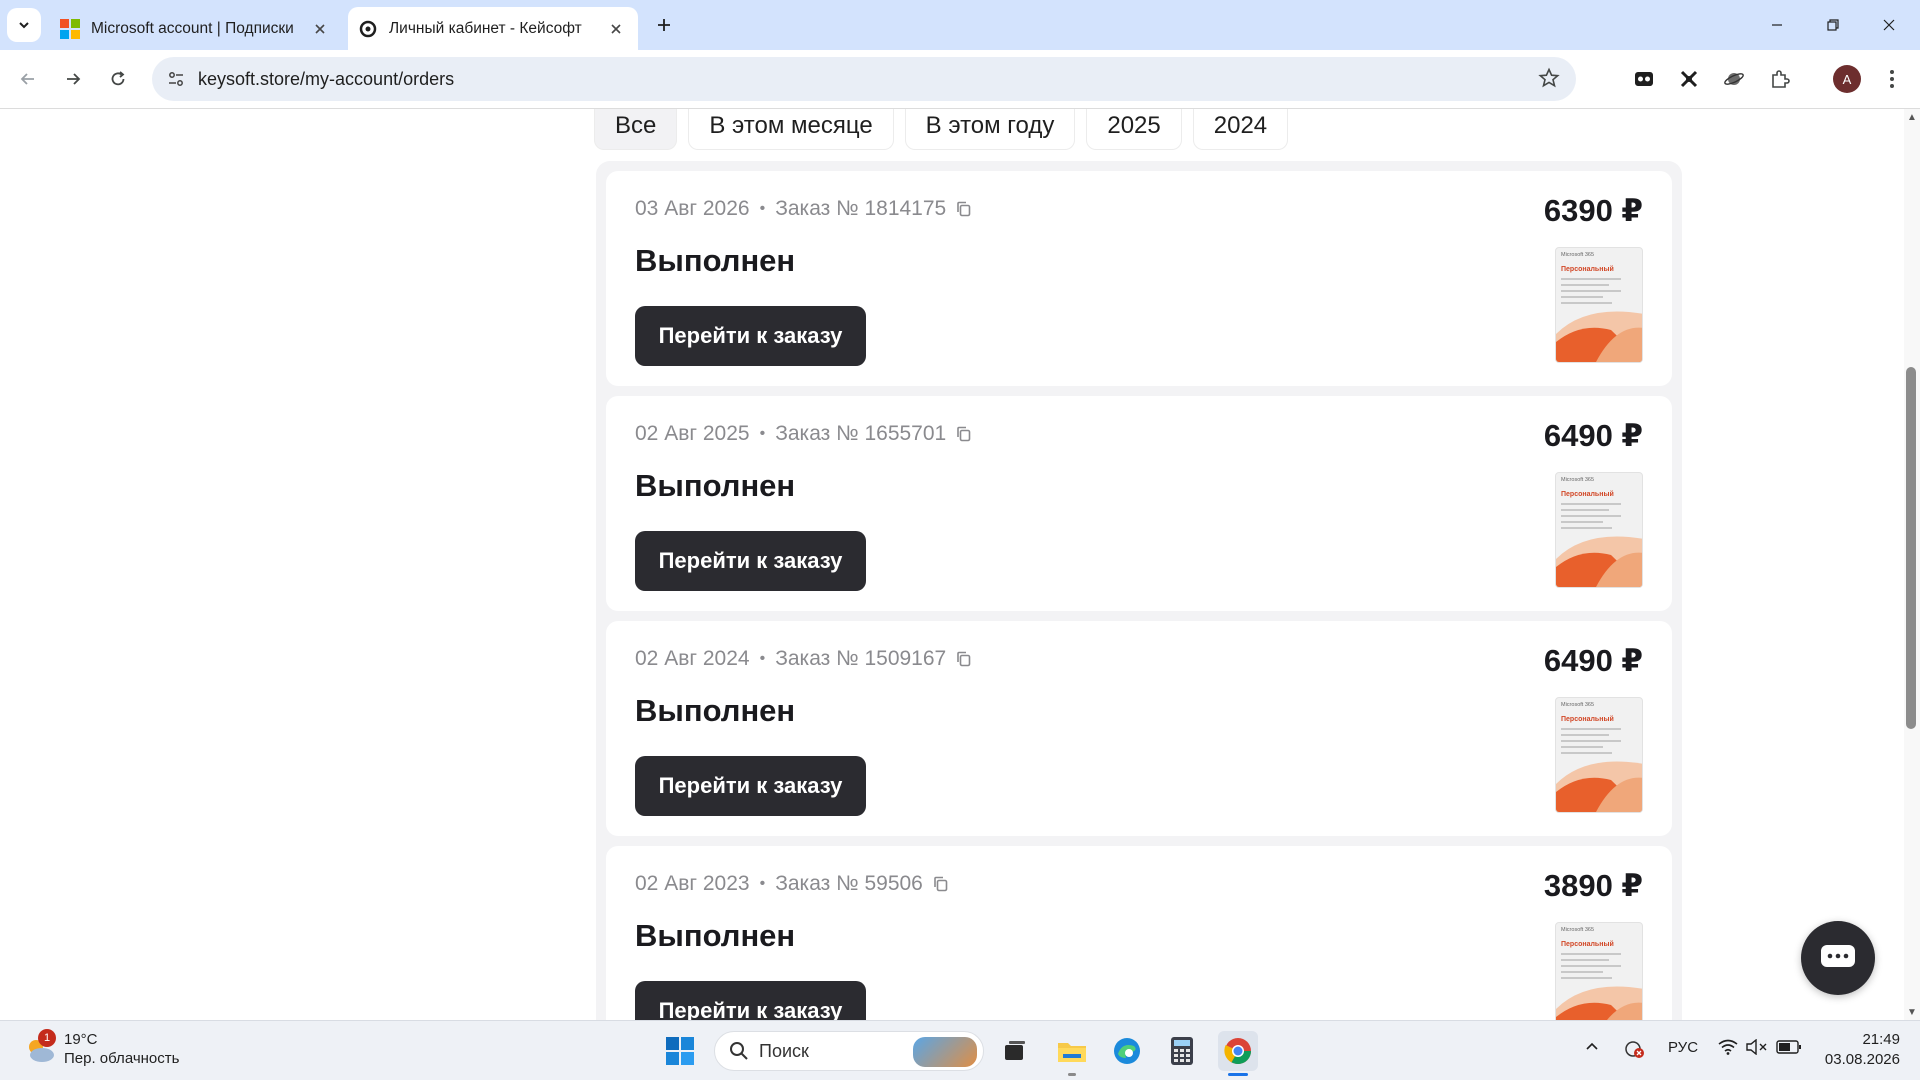  Describe the element at coordinates (1689, 79) in the screenshot. I see `extension-tool-icon` at that location.